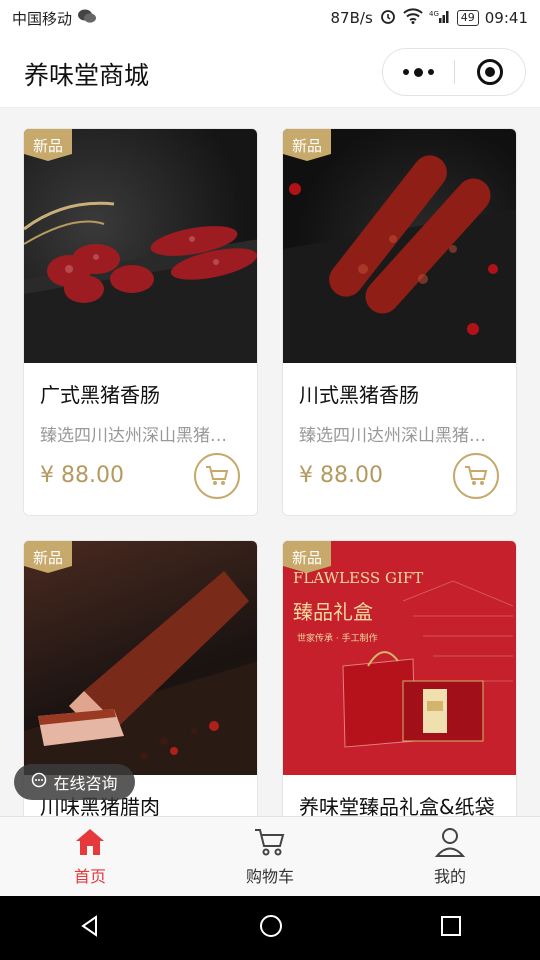 The height and width of the screenshot is (960, 540). I want to click on online-consult-button: 在线咨询, so click(74, 782).